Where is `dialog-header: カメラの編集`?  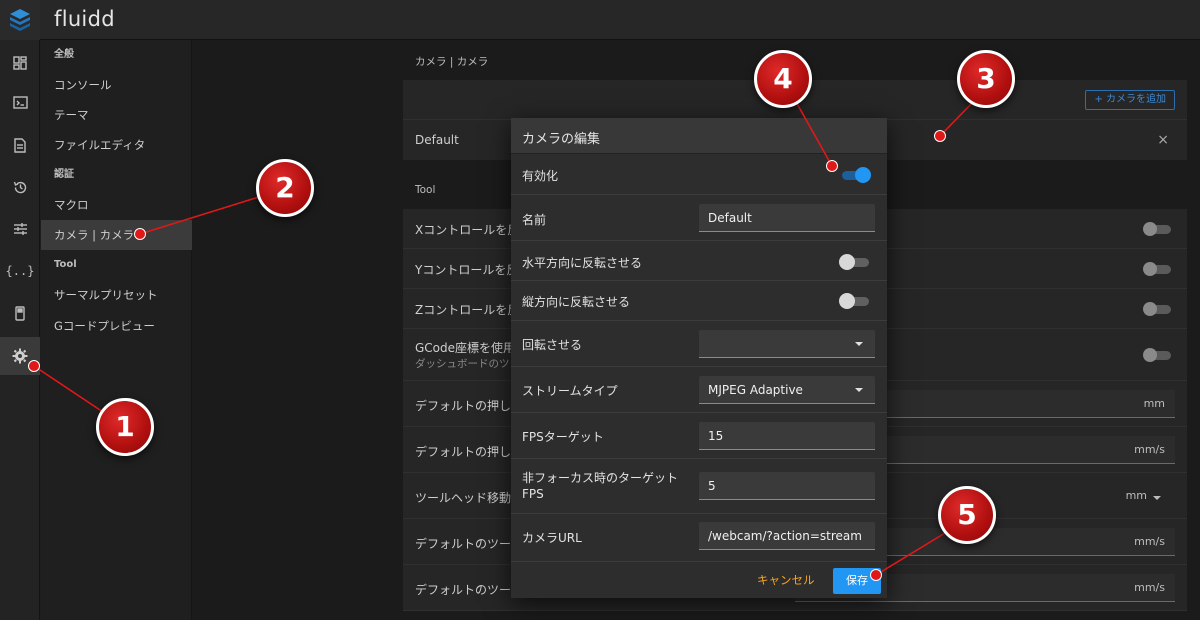 dialog-header: カメラの編集 is located at coordinates (699, 136).